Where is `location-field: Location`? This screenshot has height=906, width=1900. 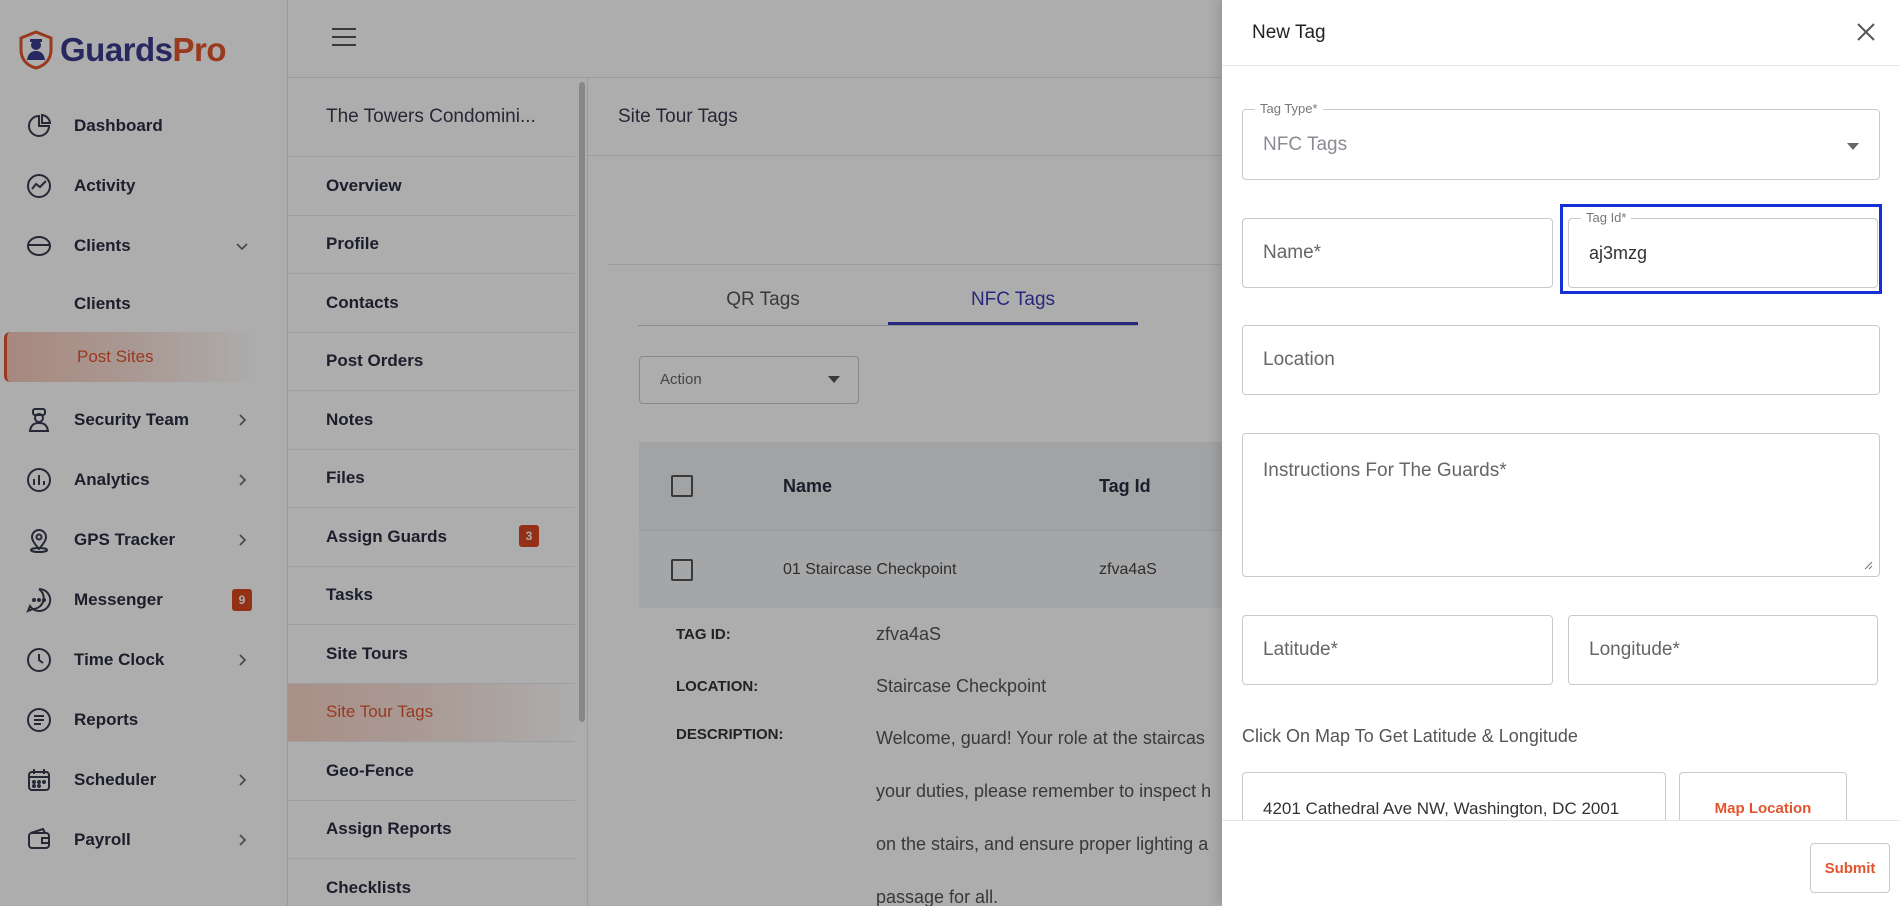
location-field: Location is located at coordinates (1561, 360).